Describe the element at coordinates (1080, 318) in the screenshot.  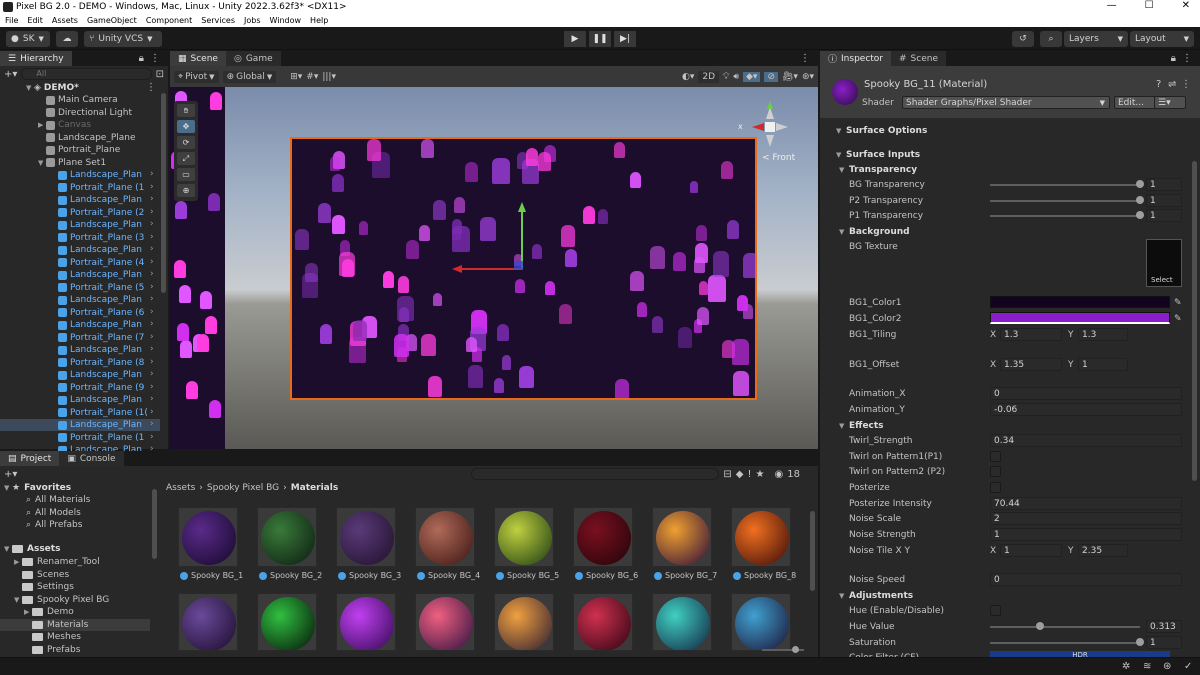
I see `bg1-color2-swatch` at that location.